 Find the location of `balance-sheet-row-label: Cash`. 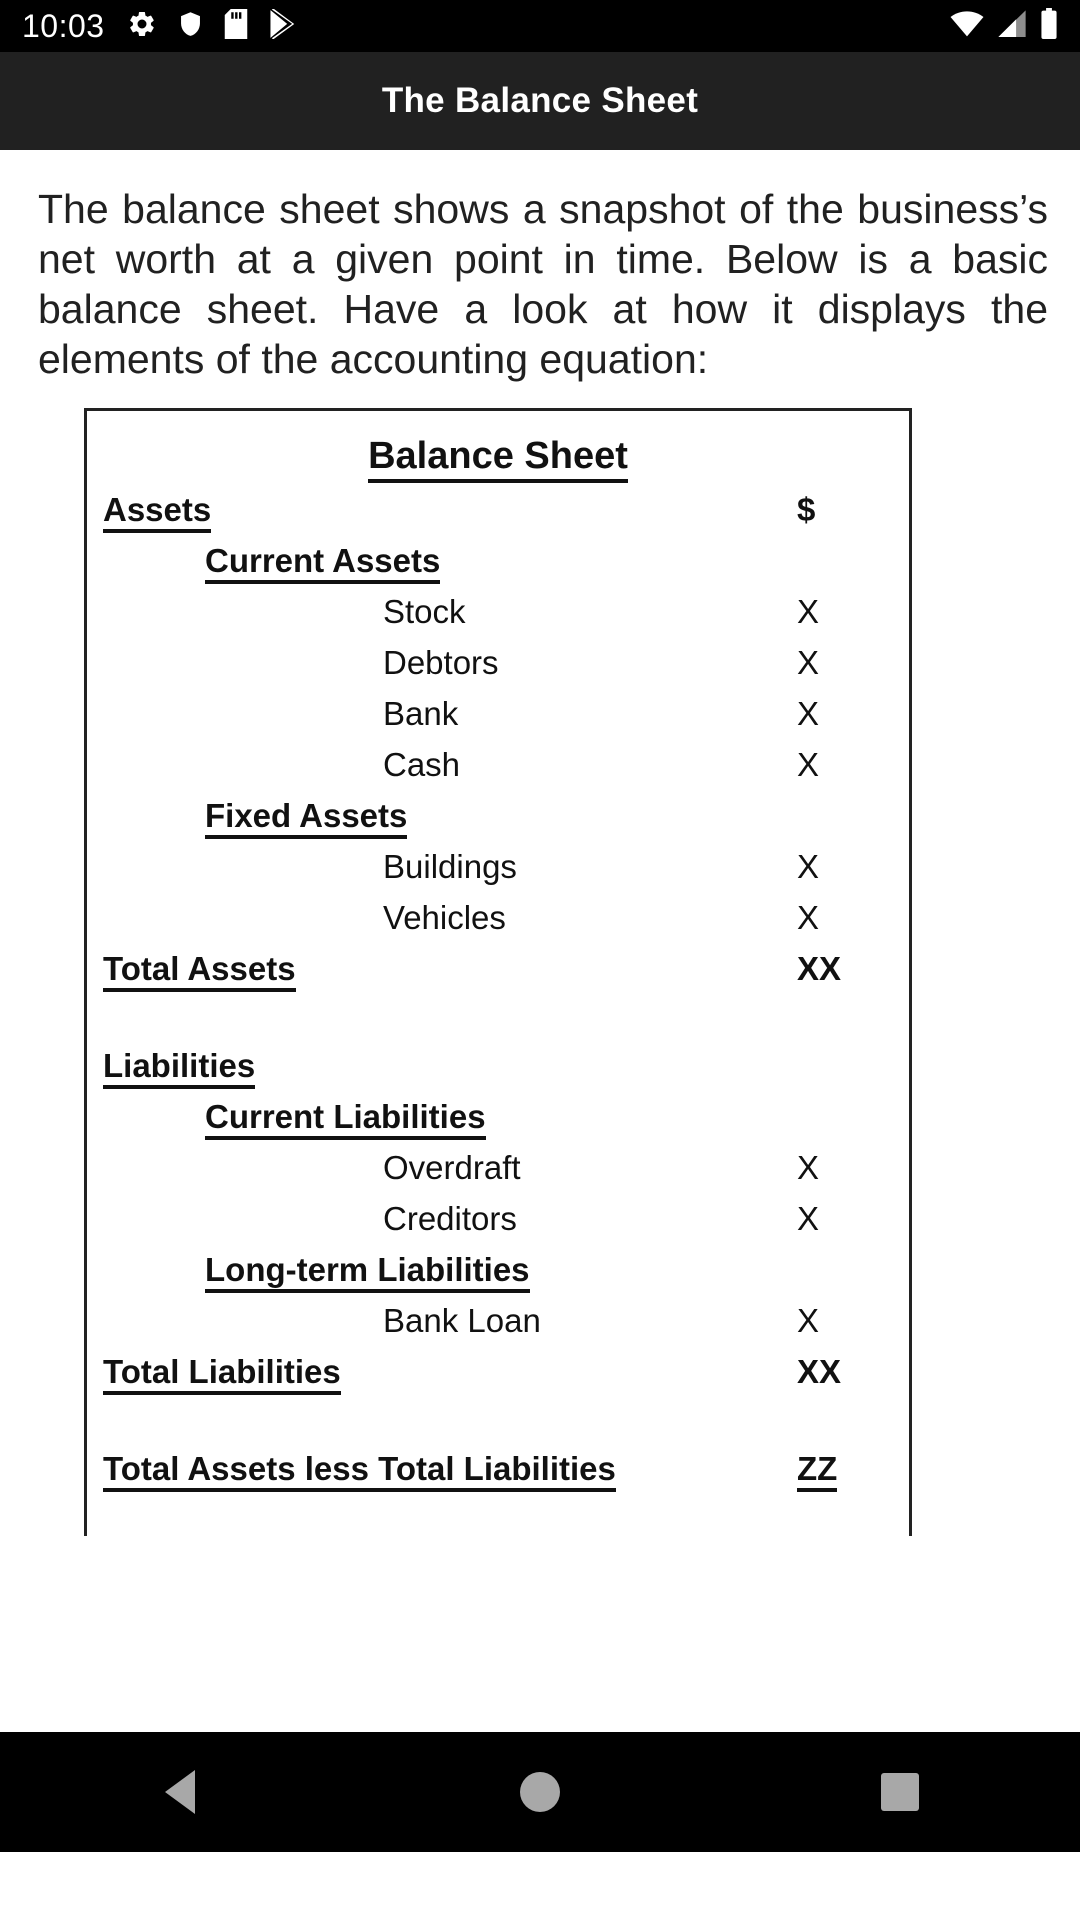

balance-sheet-row-label: Cash is located at coordinates (438, 764).